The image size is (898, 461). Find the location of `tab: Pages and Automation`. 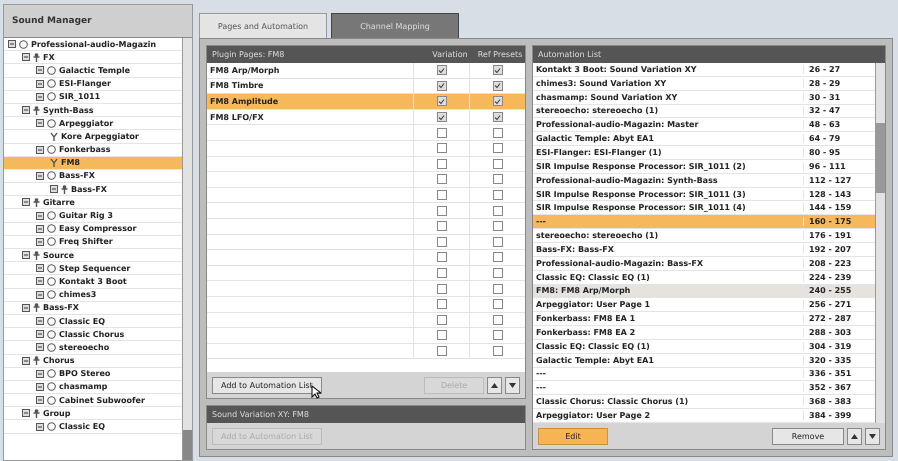

tab: Pages and Automation is located at coordinates (263, 25).